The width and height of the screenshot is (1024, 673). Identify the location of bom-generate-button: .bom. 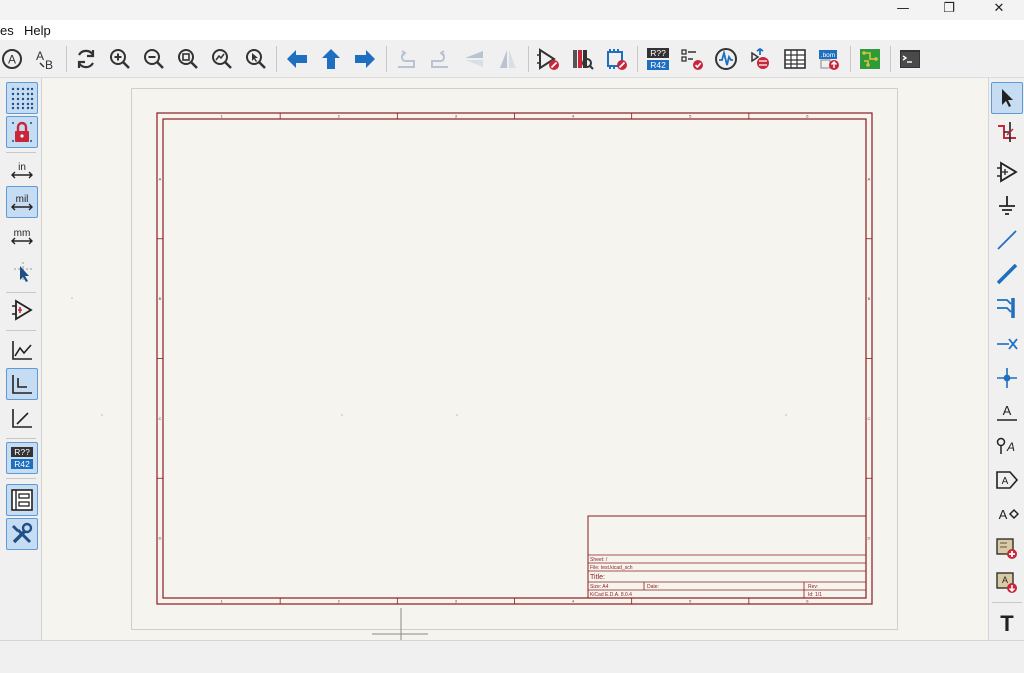
(829, 59).